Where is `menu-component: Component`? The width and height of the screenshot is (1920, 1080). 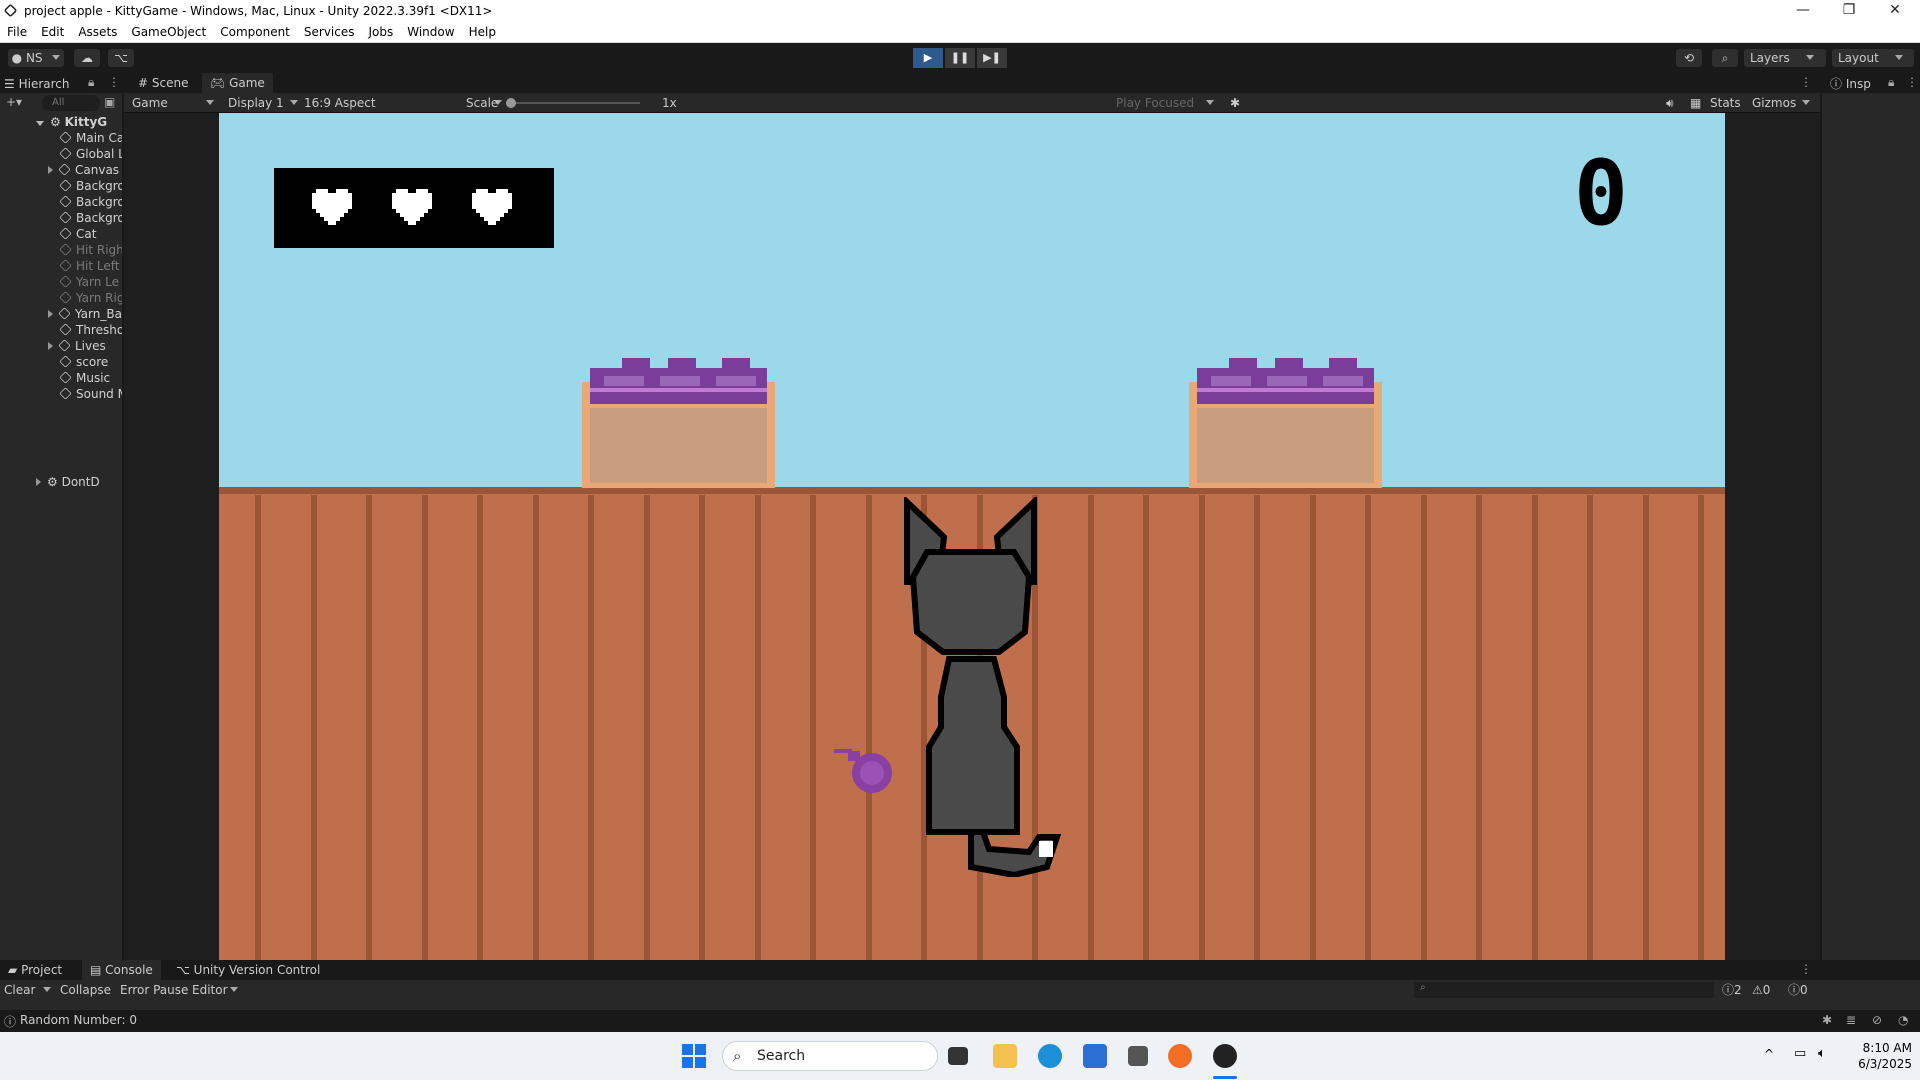
menu-component: Component is located at coordinates (255, 30).